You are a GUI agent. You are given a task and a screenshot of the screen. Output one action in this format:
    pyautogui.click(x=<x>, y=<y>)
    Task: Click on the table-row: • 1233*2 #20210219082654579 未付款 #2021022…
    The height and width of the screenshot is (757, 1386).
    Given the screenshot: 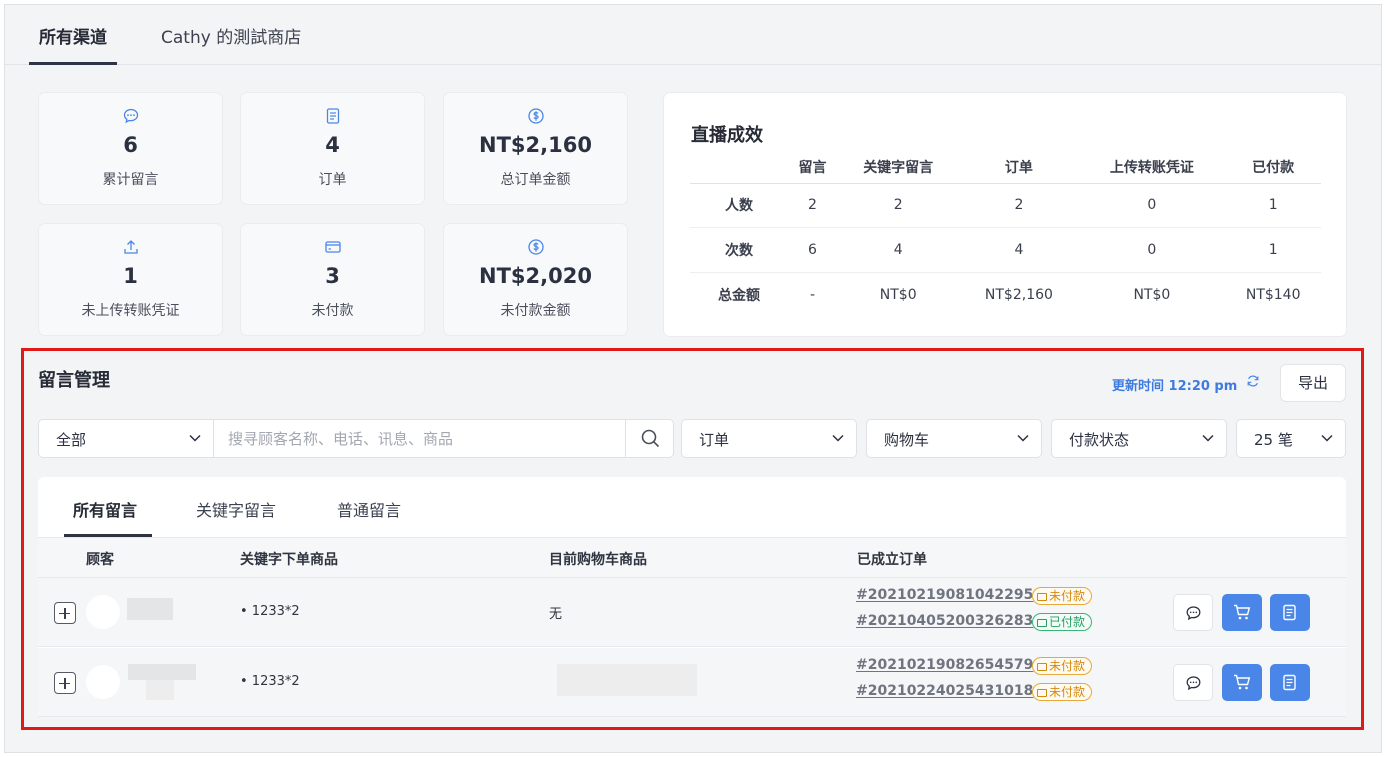 What is the action you would take?
    pyautogui.click(x=692, y=682)
    